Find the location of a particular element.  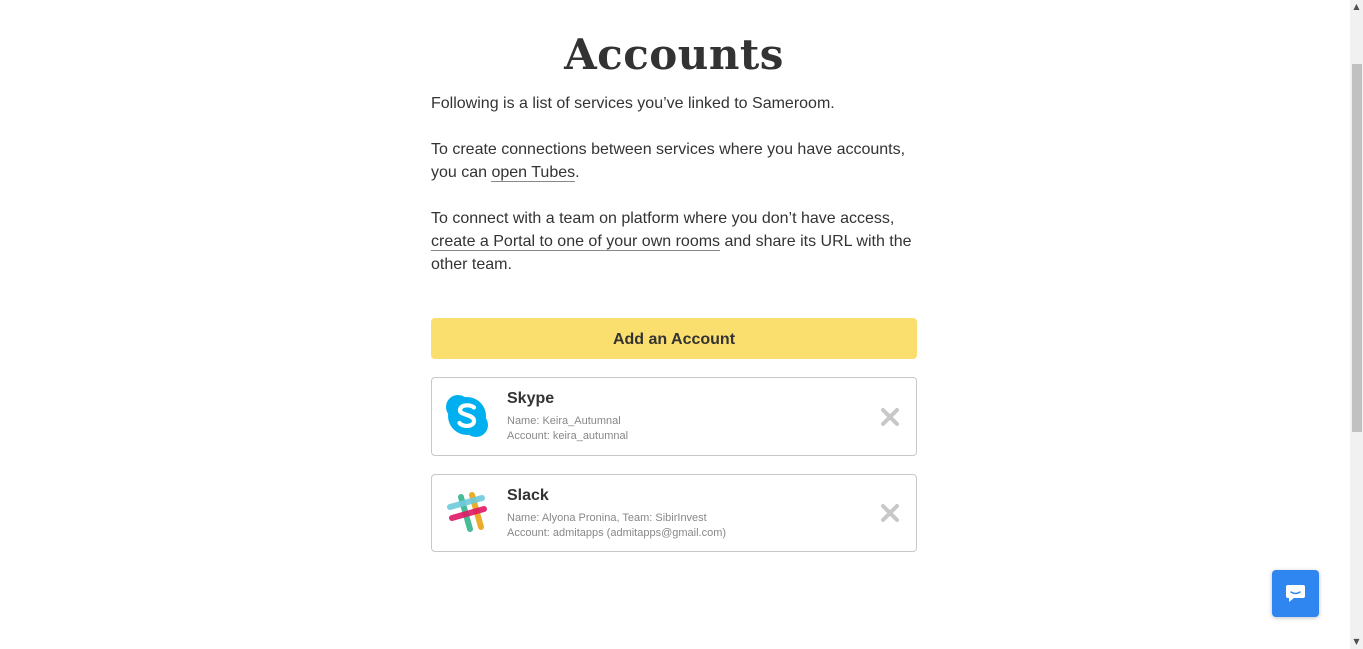

open-tubes-link: open Tubes is located at coordinates (533, 173).